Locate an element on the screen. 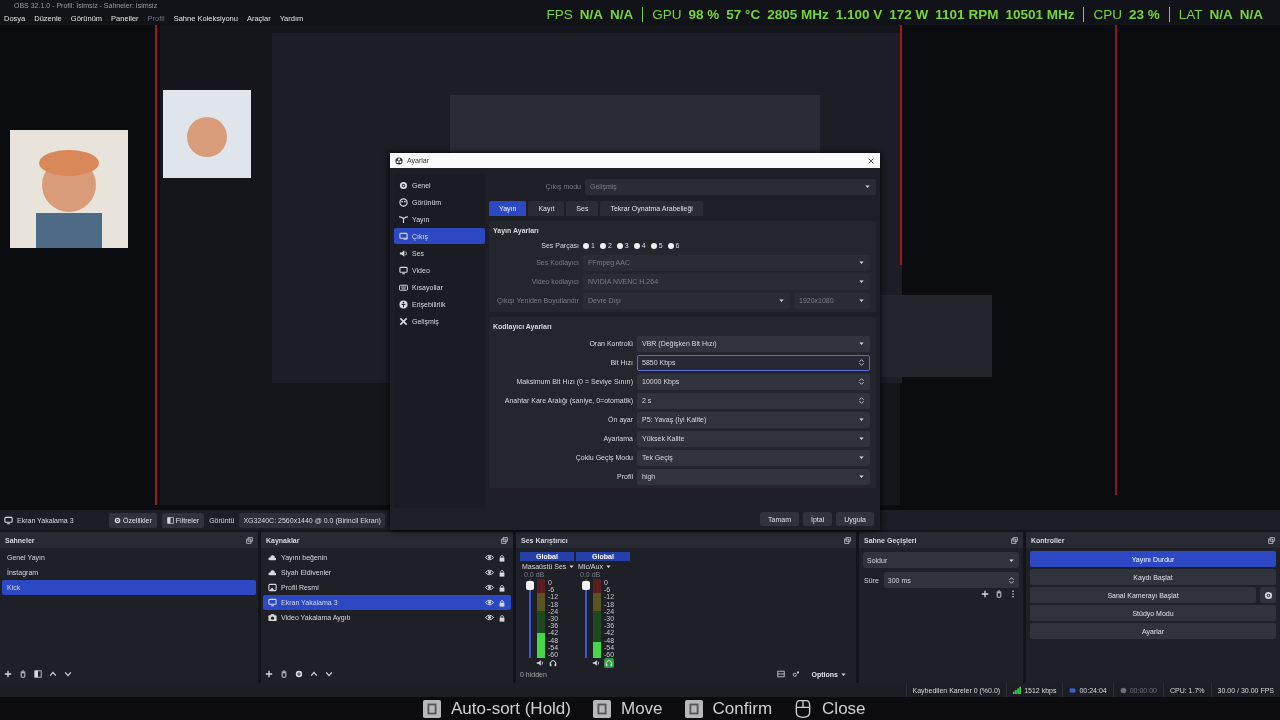 Image resolution: width=1280 pixels, height=720 pixels. close-icon is located at coordinates (871, 160).